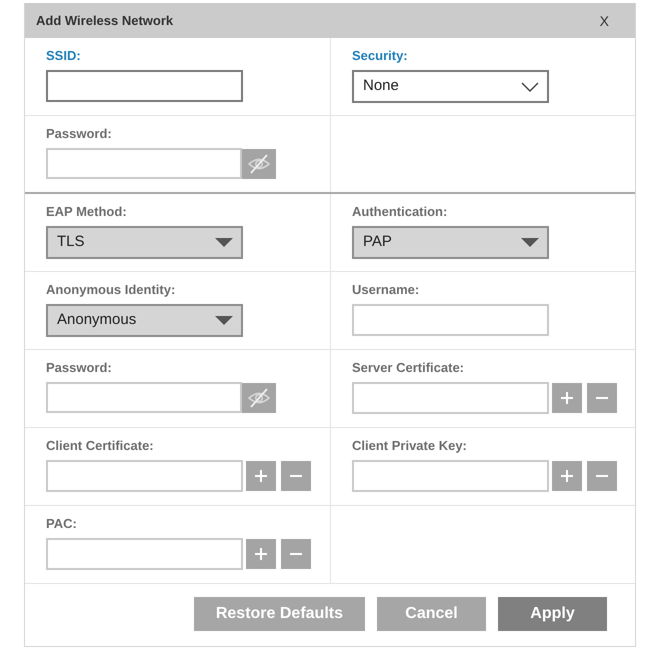 The image size is (657, 660). I want to click on chevron-down-icon, so click(530, 87).